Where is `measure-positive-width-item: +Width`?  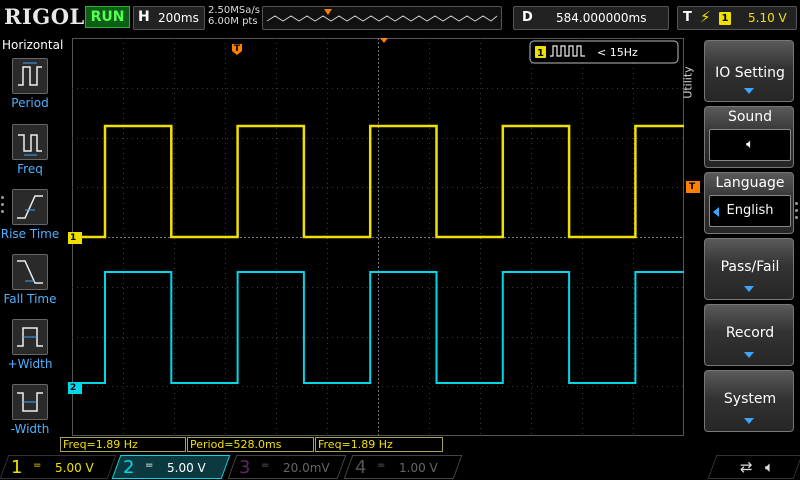 measure-positive-width-item: +Width is located at coordinates (30, 349).